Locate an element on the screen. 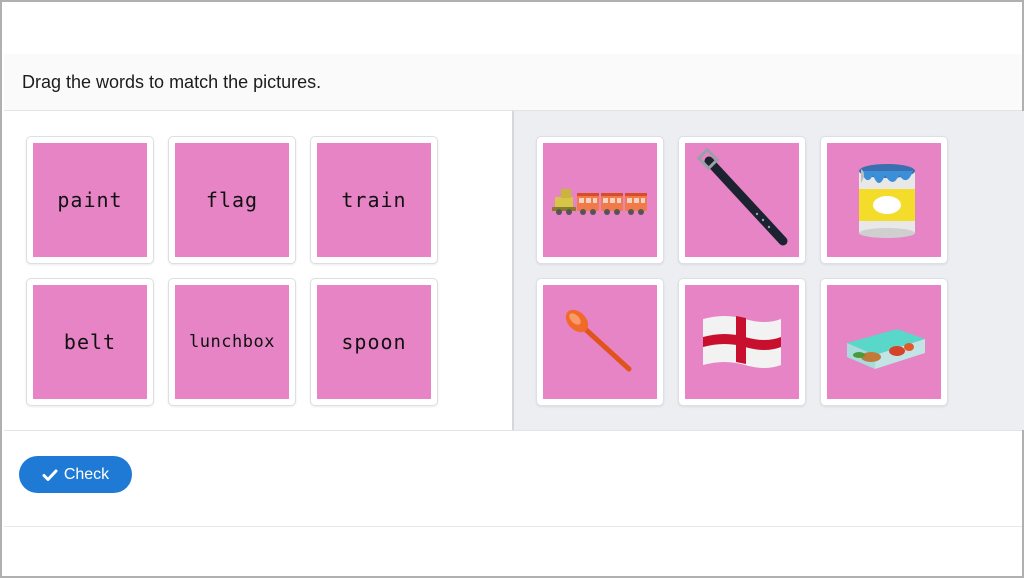  england-flag-icon is located at coordinates (742, 342).